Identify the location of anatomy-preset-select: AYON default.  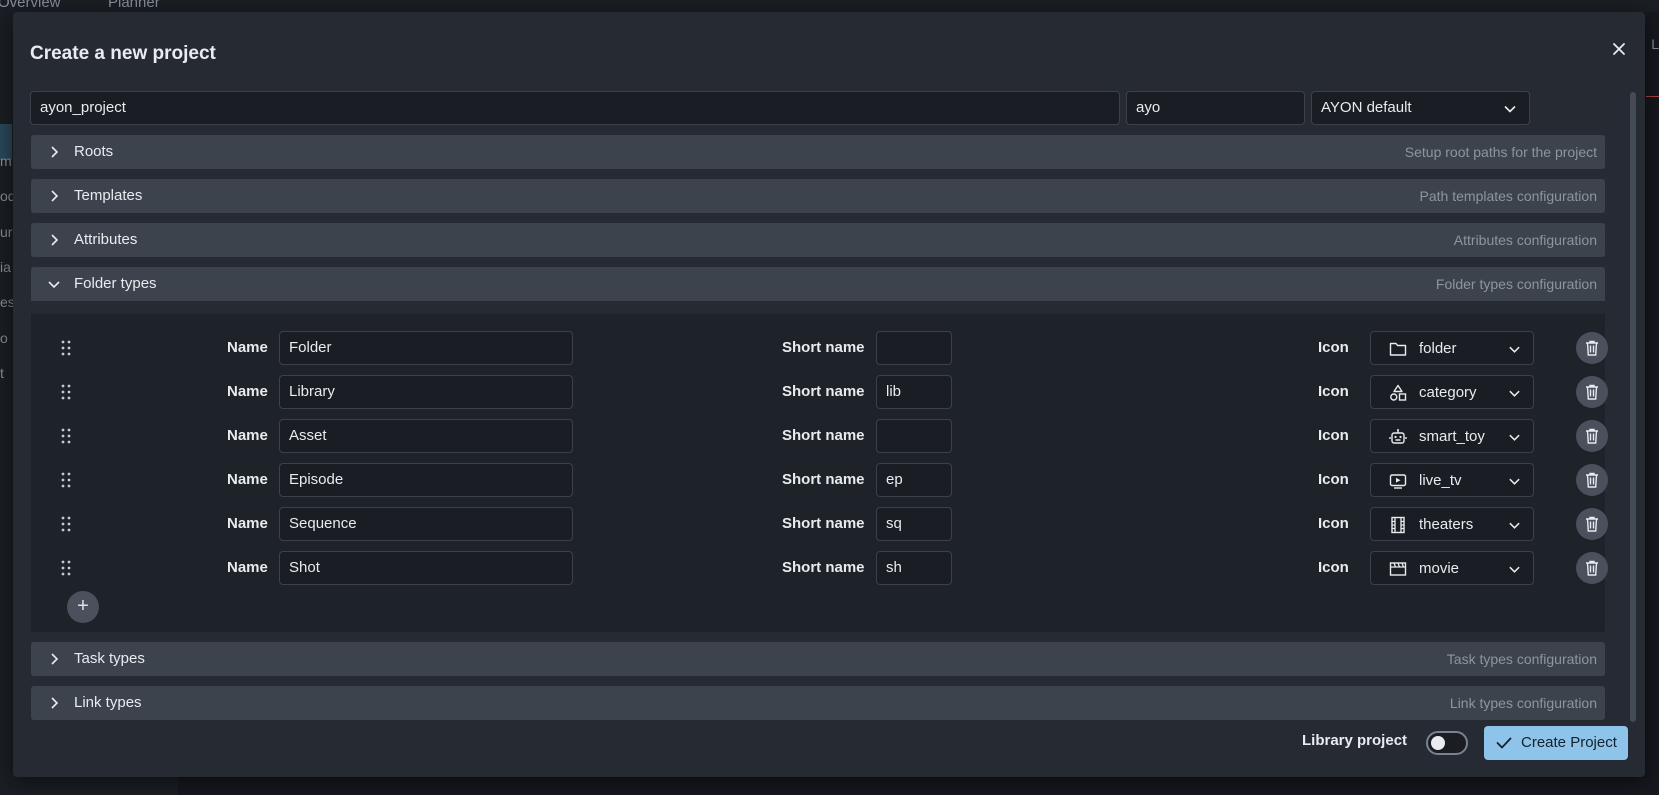
(1420, 108).